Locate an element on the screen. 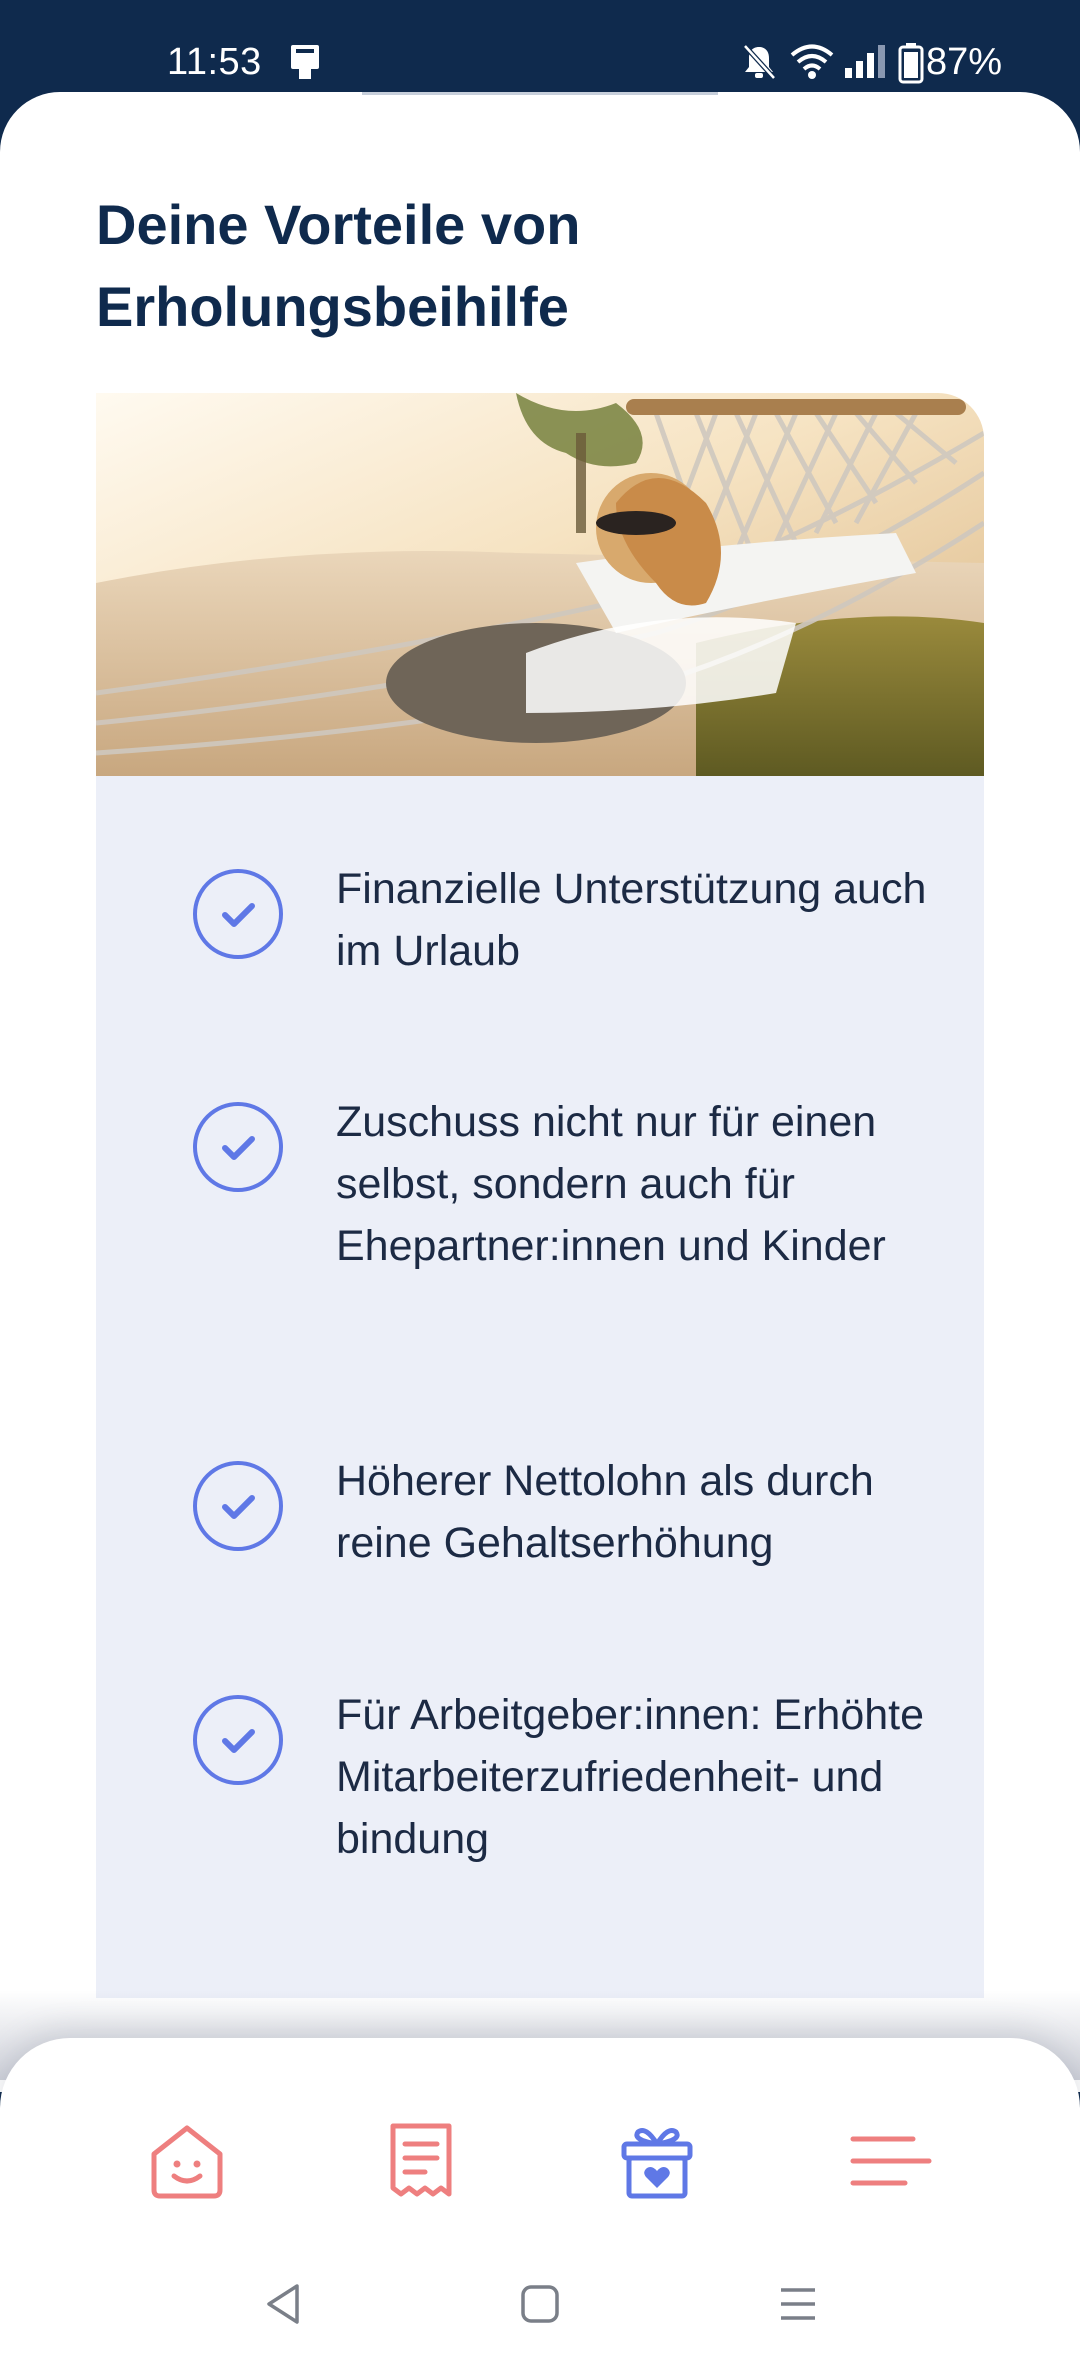  nav-benefits-button is located at coordinates (657, 2163).